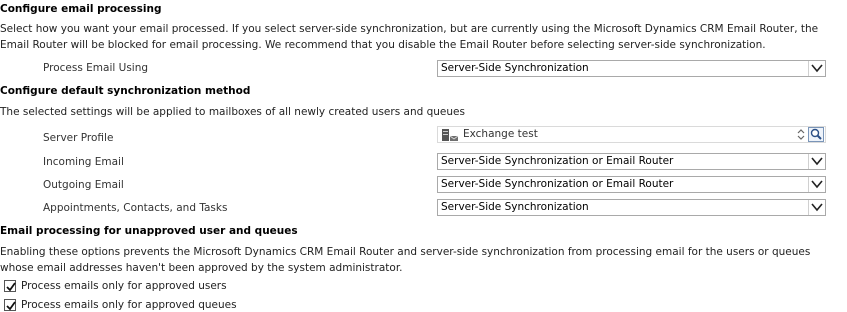  What do you see at coordinates (129, 305) in the screenshot?
I see `approved-queues-label: Process emails only for approved queues` at bounding box center [129, 305].